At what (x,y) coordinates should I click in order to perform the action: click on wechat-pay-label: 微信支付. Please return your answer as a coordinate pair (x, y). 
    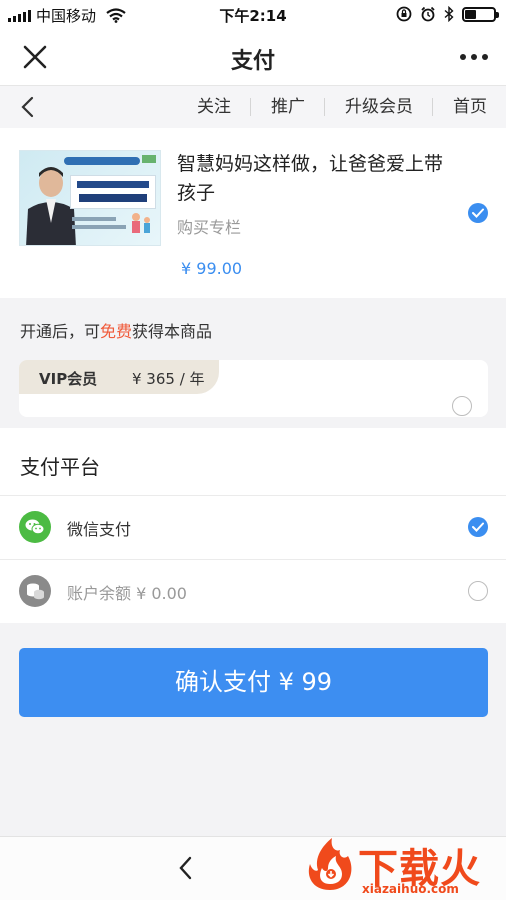
    Looking at the image, I should click on (99, 529).